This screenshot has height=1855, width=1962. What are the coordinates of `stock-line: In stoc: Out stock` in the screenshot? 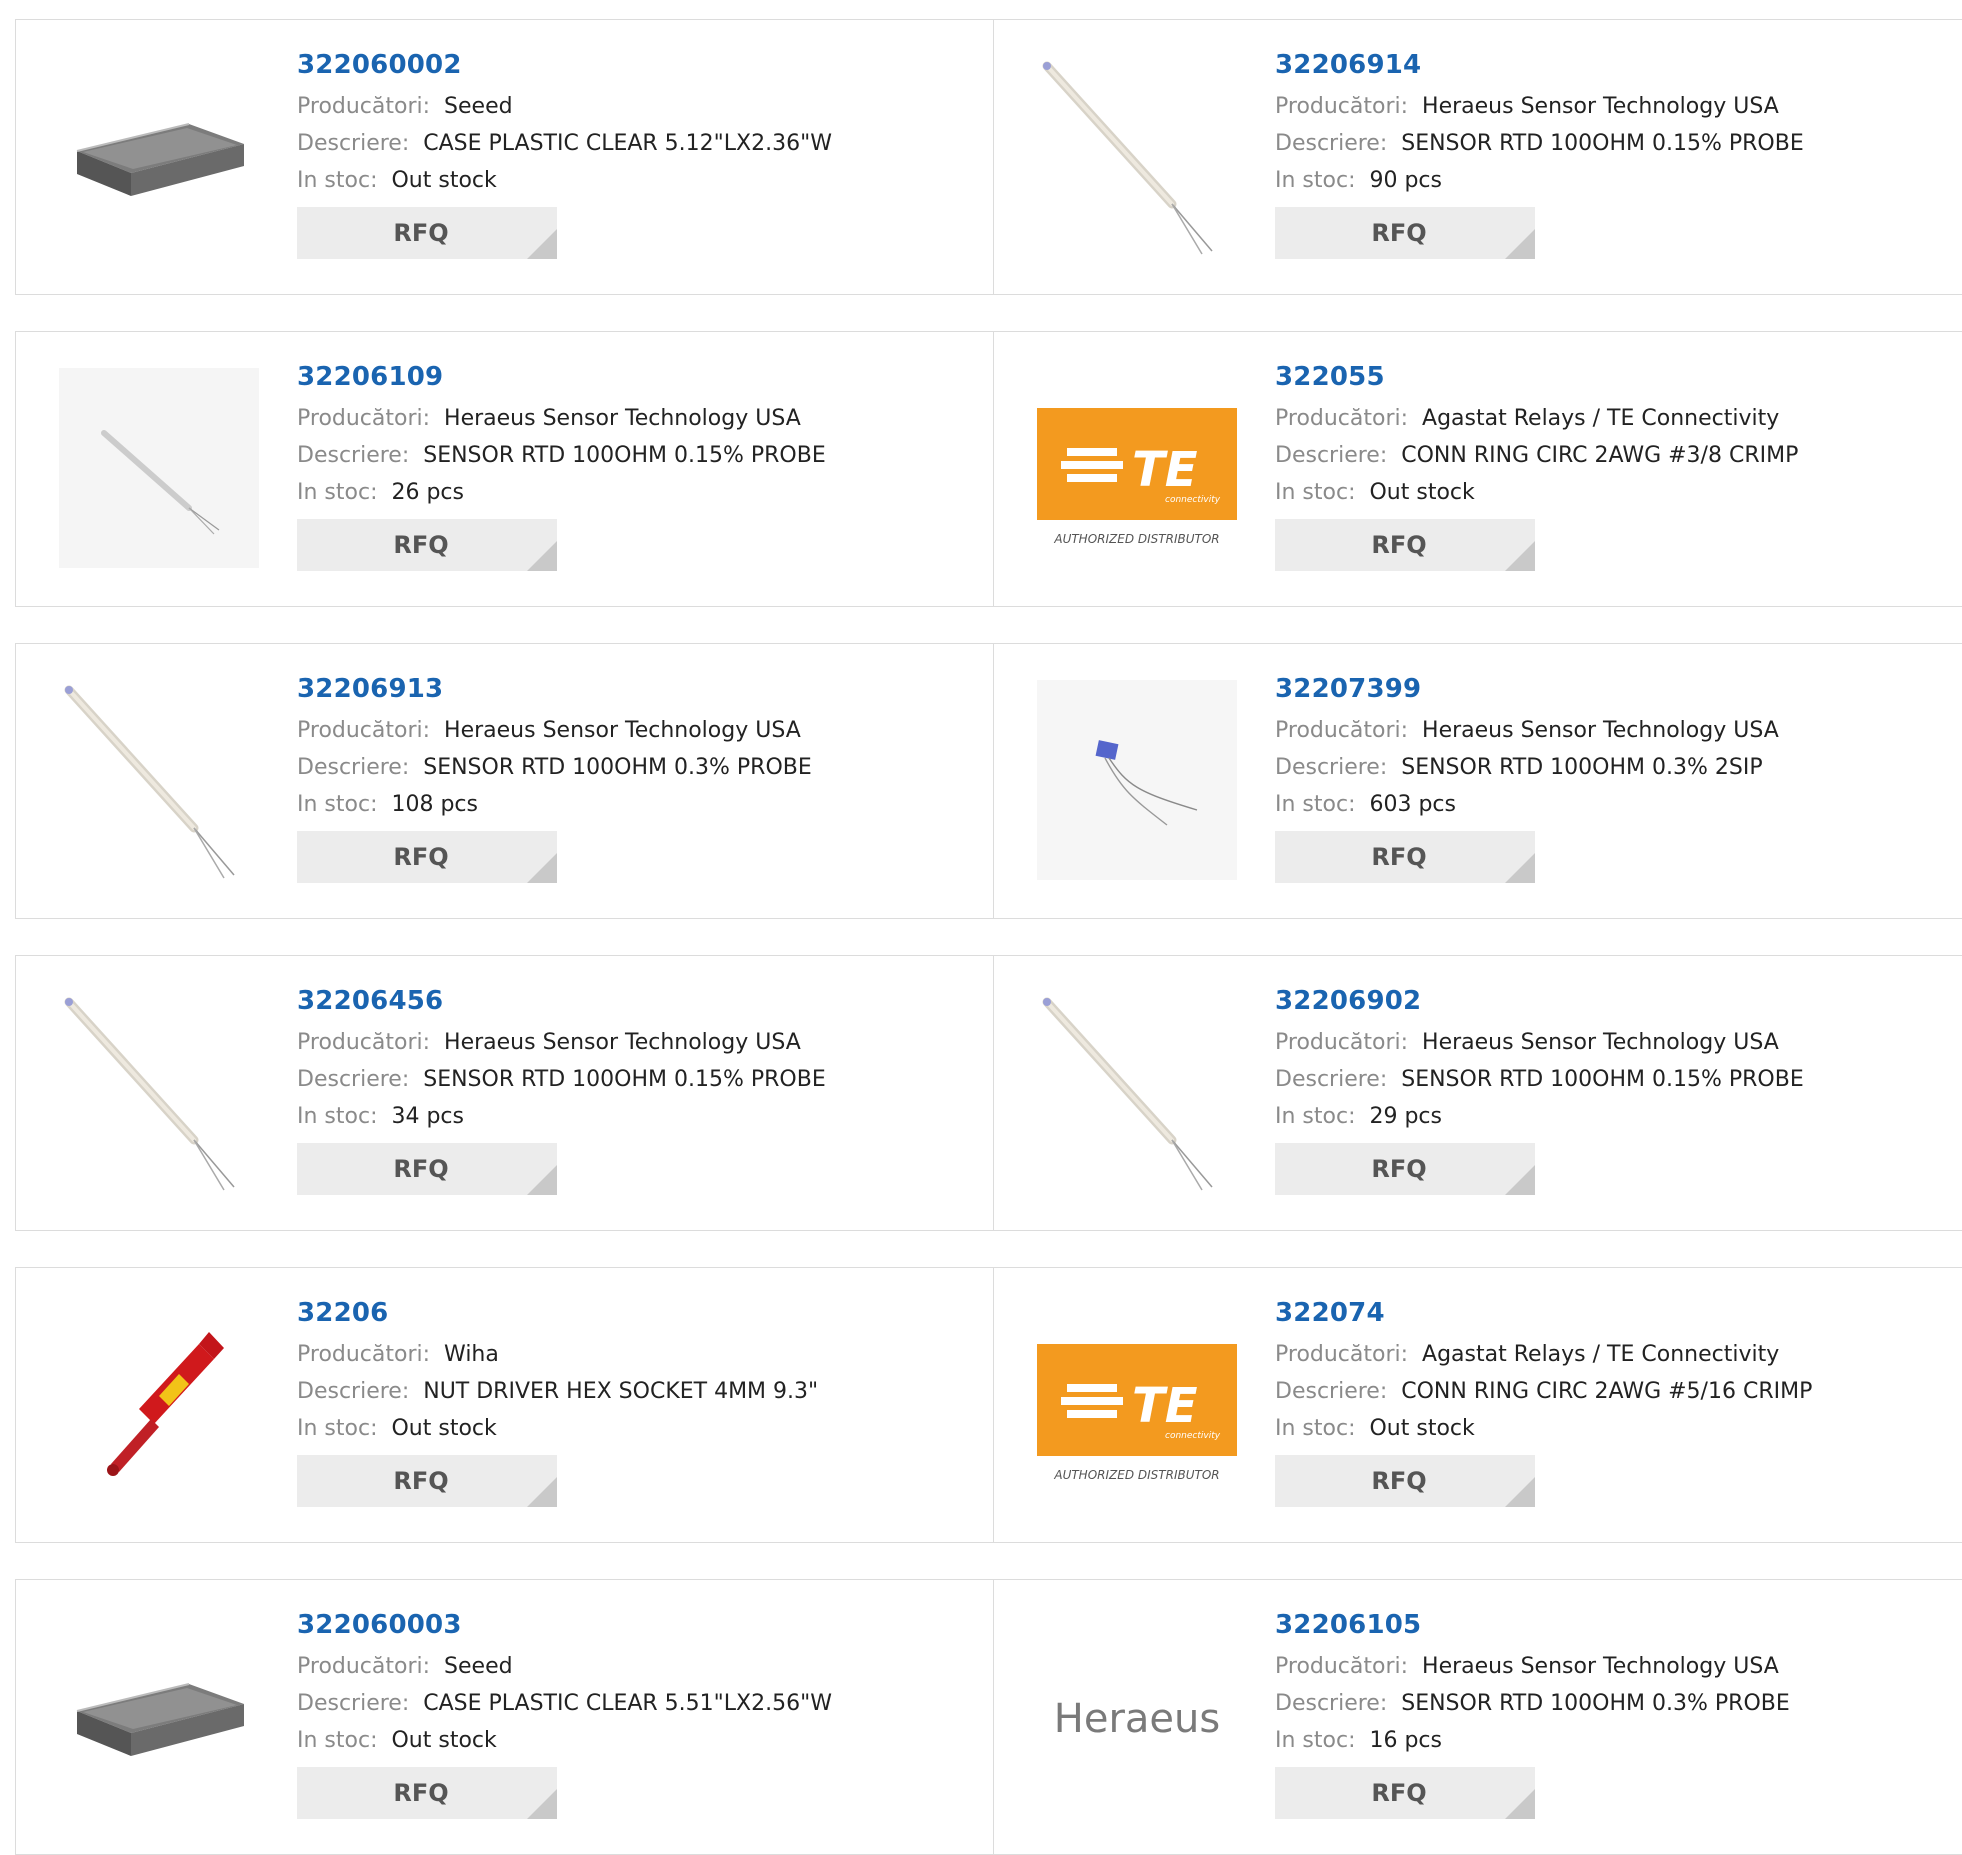 It's located at (557, 1428).